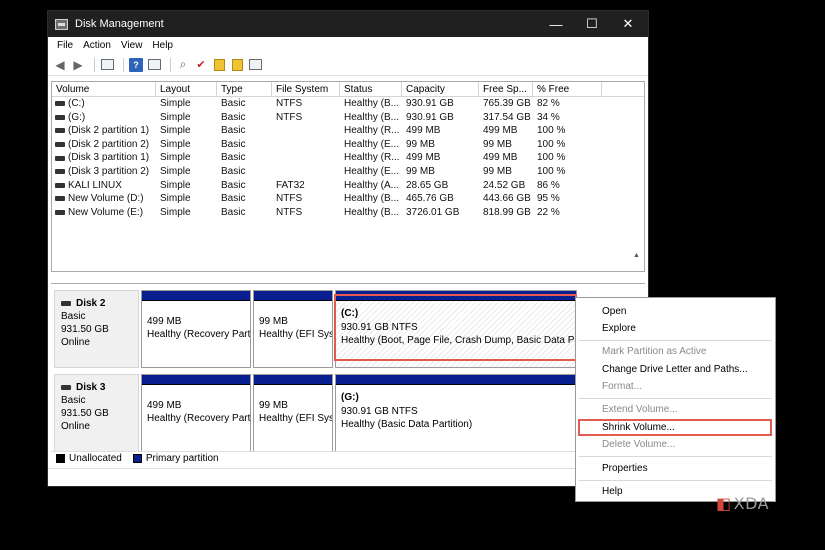 The image size is (825, 550). What do you see at coordinates (636, 255) in the screenshot?
I see `scroll-up-arrow-icon: ▲` at bounding box center [636, 255].